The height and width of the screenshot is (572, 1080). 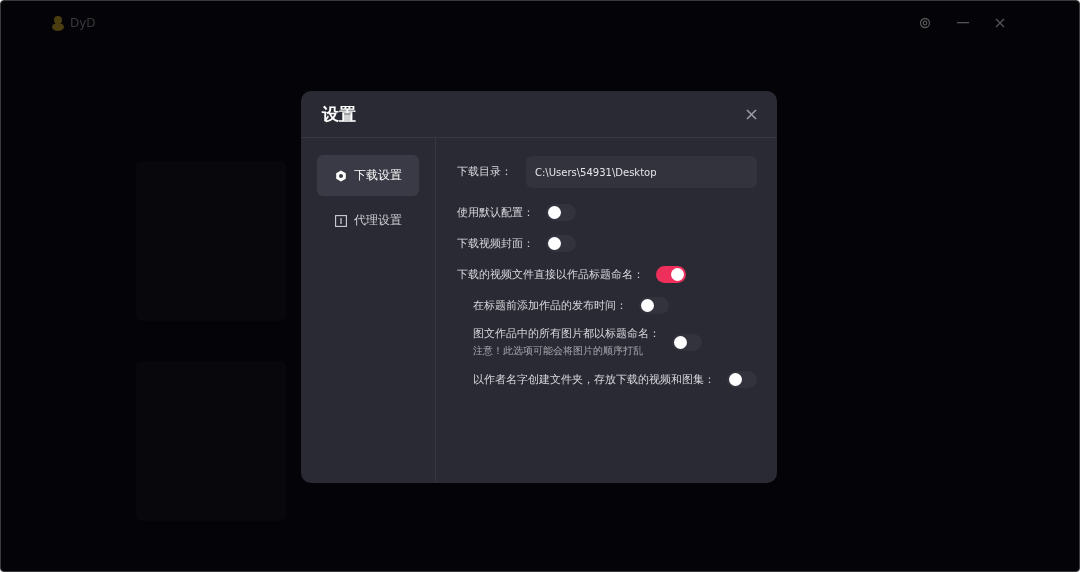 I want to click on settings-icon, so click(x=925, y=23).